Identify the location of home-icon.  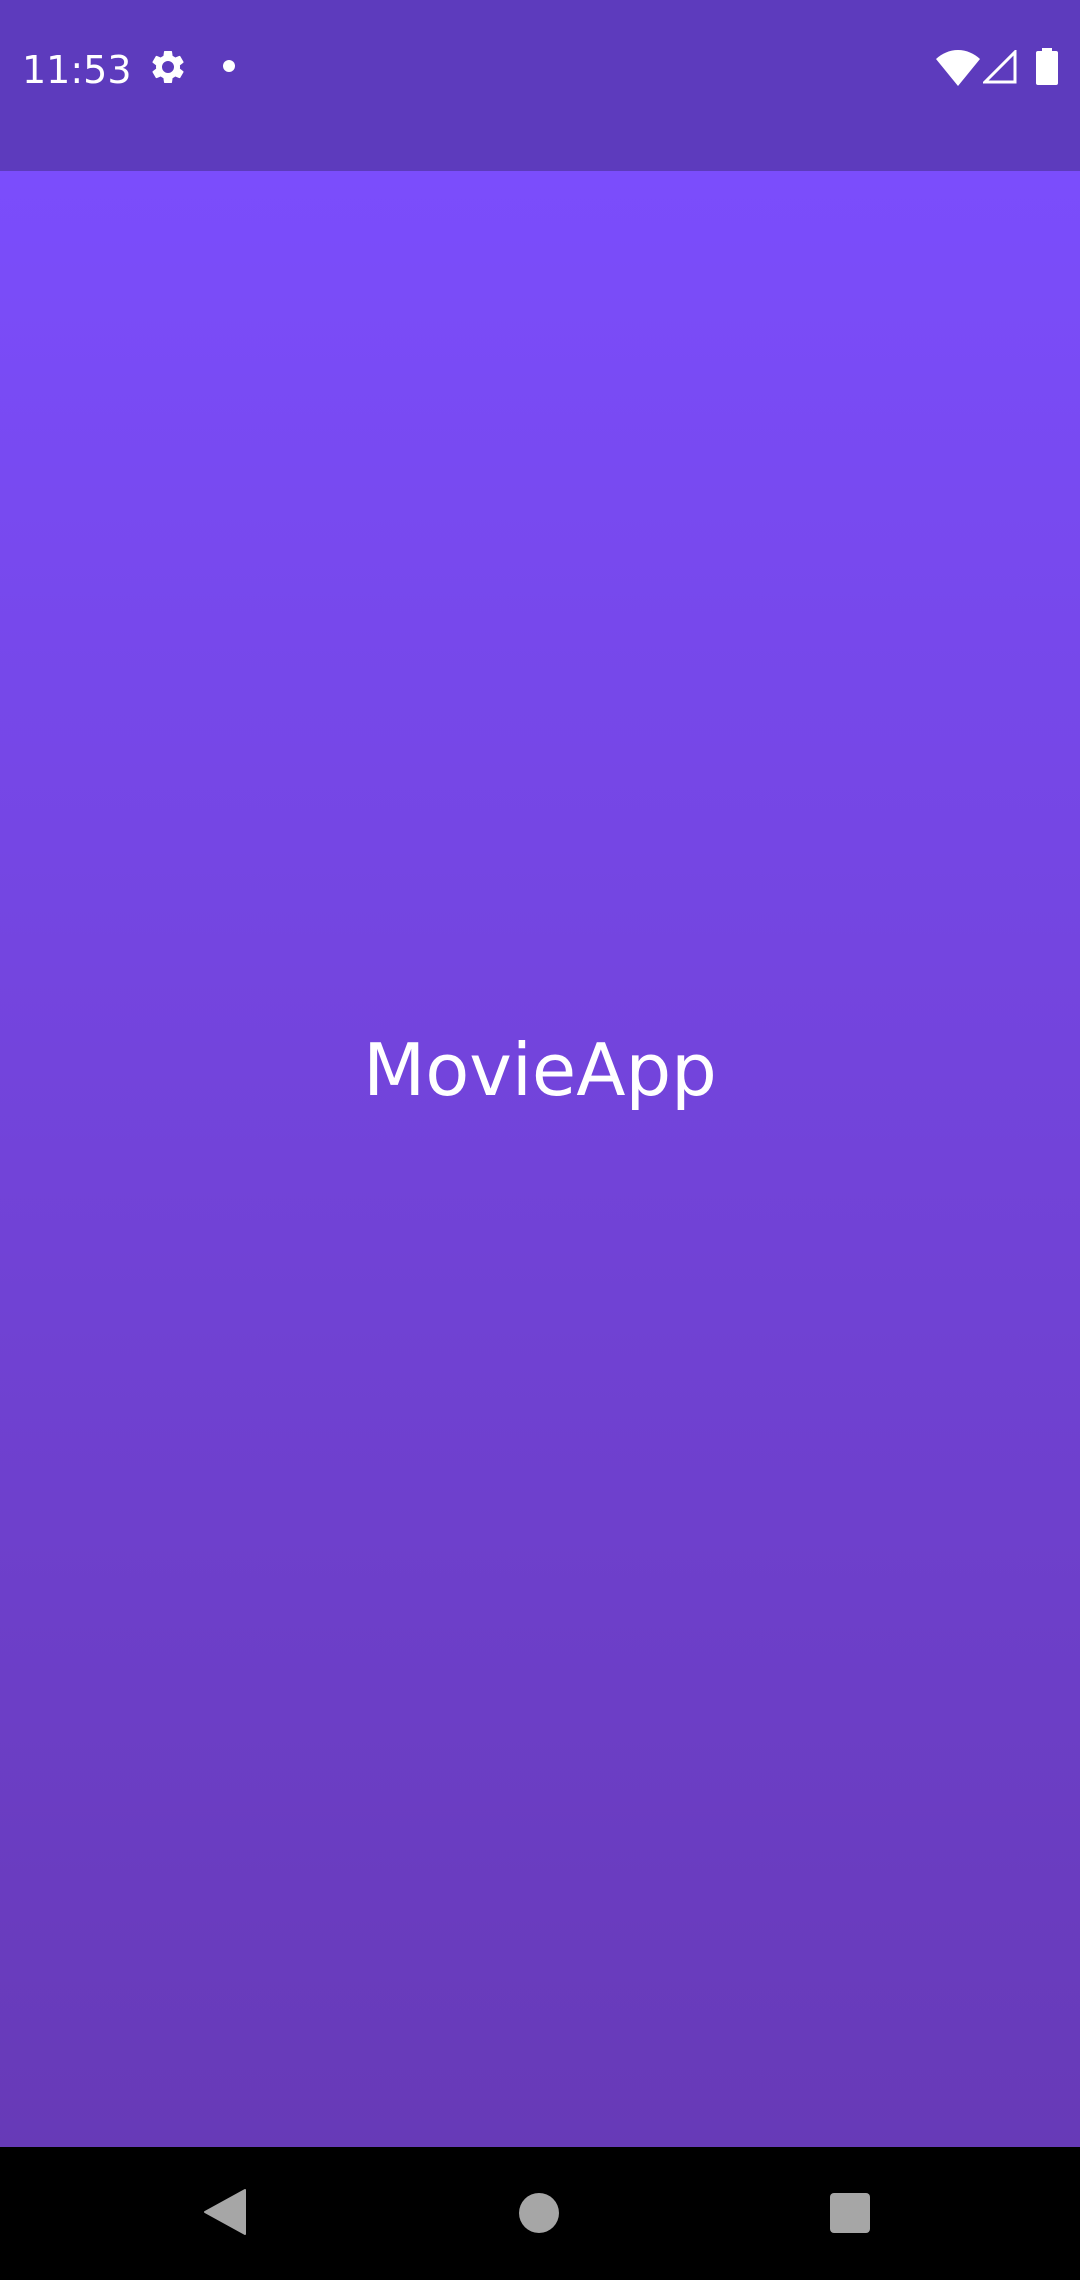
(539, 2213).